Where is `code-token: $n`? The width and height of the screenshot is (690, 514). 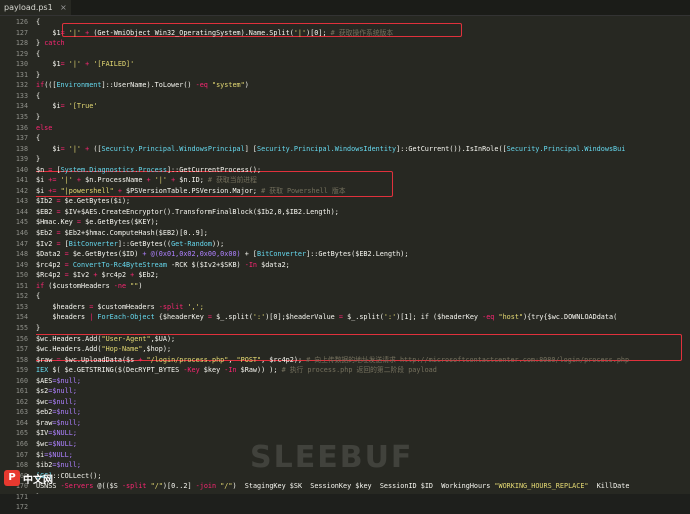 code-token: $n is located at coordinates (42, 169).